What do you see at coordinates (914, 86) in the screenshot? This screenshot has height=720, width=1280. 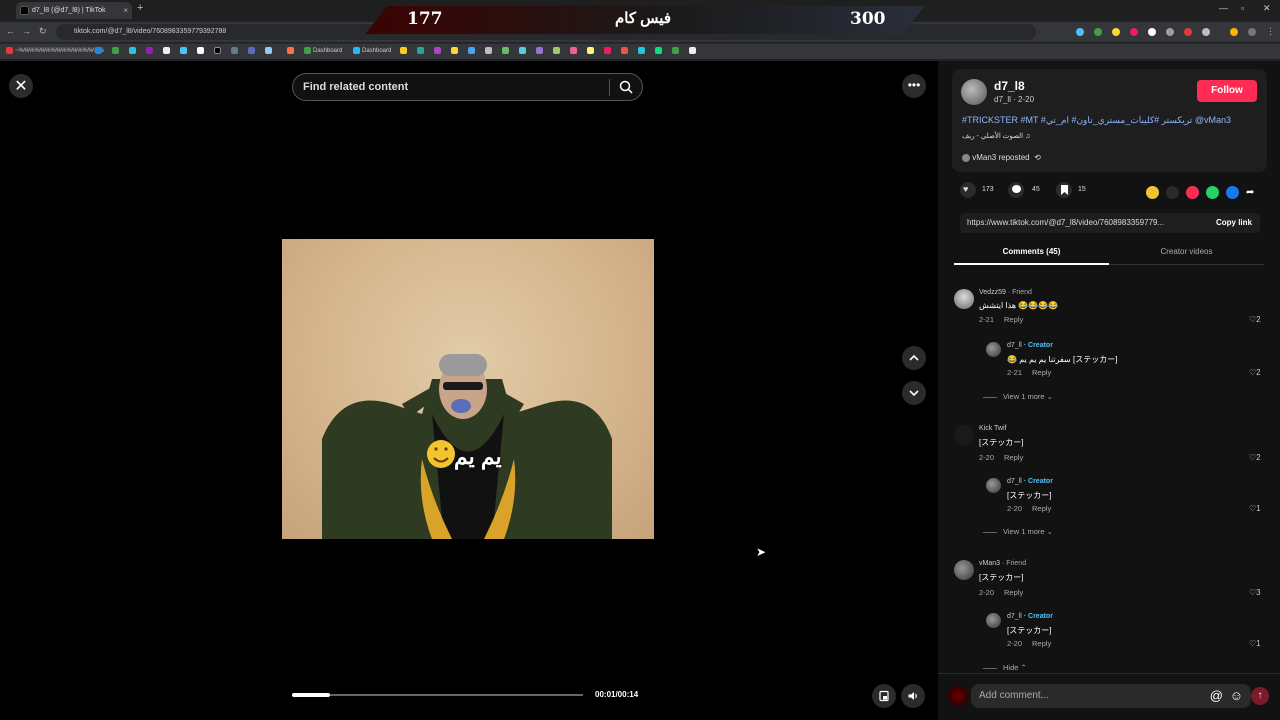 I see `more-options-button: •••` at bounding box center [914, 86].